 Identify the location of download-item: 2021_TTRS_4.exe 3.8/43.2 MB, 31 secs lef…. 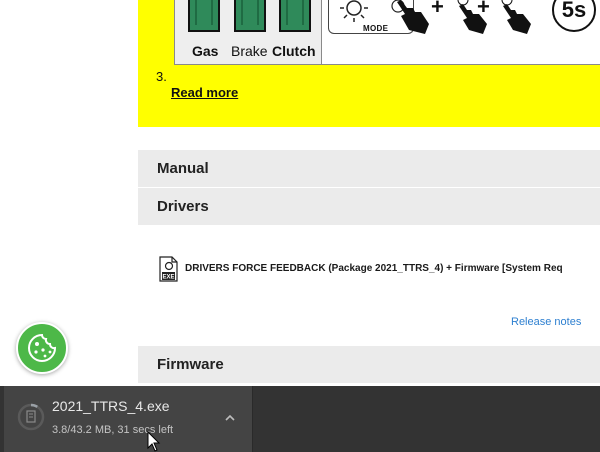
(128, 419).